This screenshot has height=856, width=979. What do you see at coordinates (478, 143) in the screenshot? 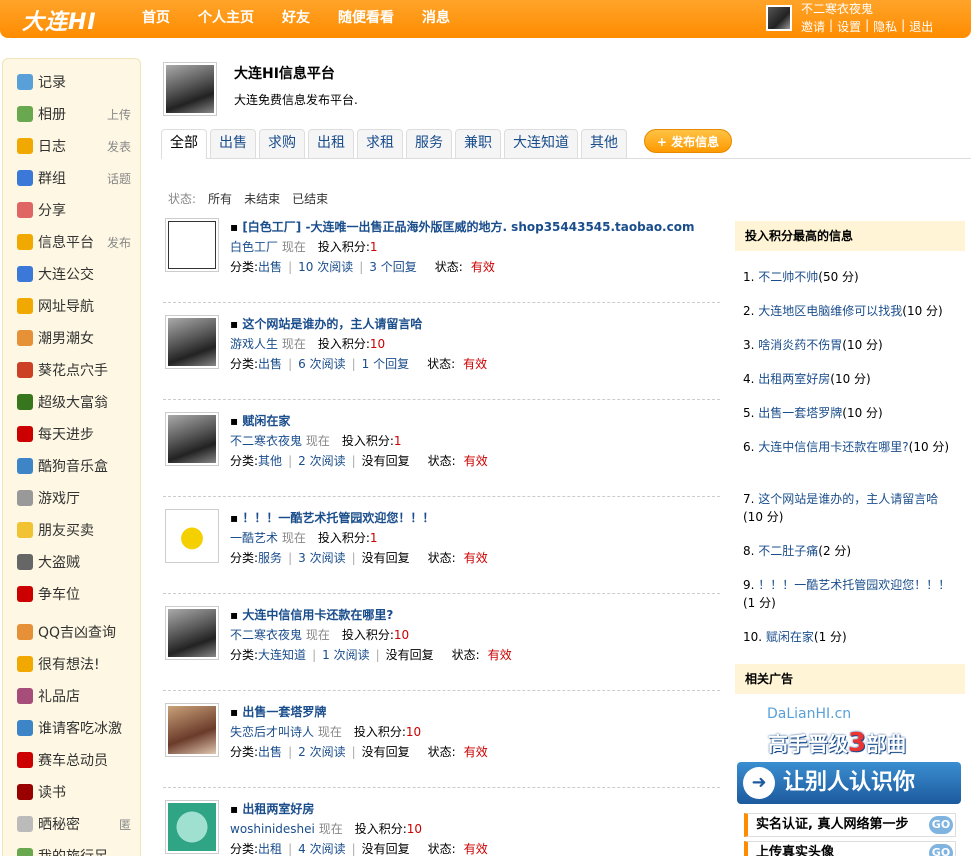
I see `tab-6: 兼职` at bounding box center [478, 143].